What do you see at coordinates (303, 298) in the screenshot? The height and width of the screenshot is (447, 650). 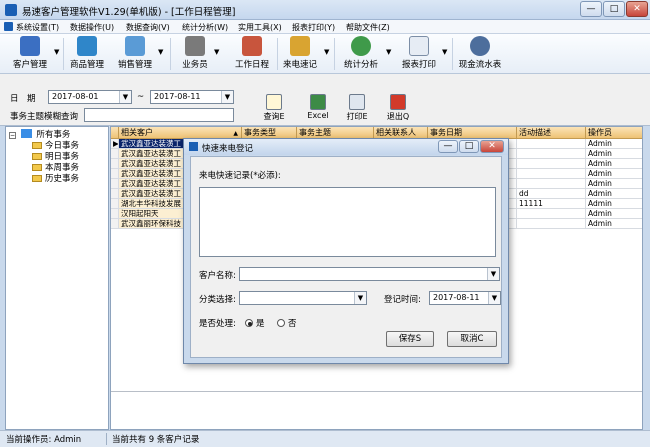 I see `category-select: ▼` at bounding box center [303, 298].